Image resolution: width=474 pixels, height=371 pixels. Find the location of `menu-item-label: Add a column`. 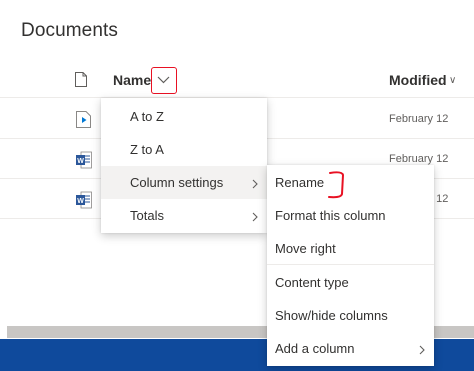

menu-item-label: Add a column is located at coordinates (315, 348).